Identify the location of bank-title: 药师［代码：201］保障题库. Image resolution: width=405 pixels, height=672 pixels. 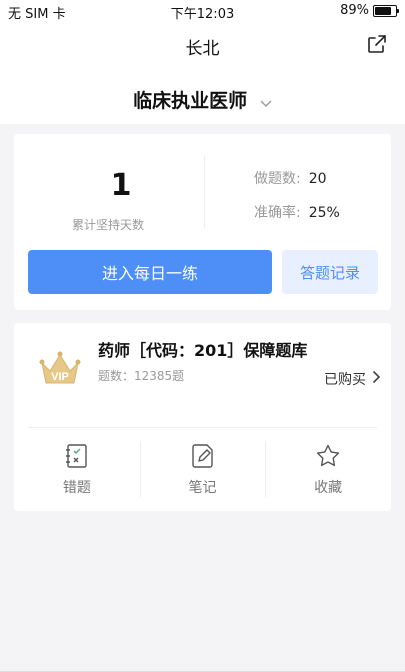
(203, 350).